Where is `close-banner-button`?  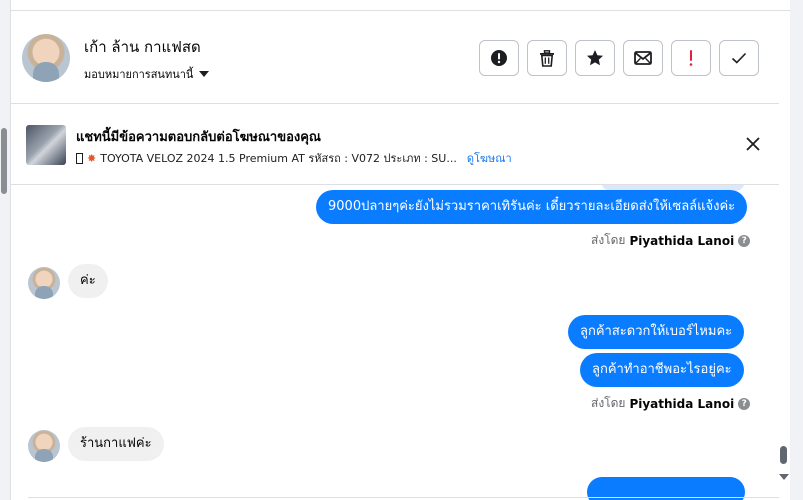 close-banner-button is located at coordinates (753, 144).